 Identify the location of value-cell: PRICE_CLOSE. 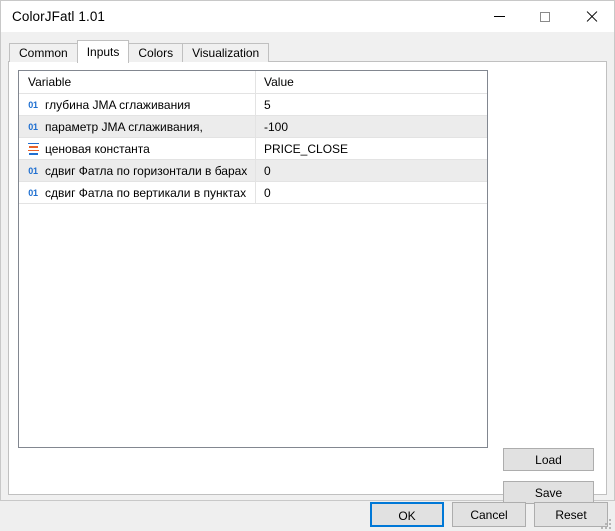
(371, 148).